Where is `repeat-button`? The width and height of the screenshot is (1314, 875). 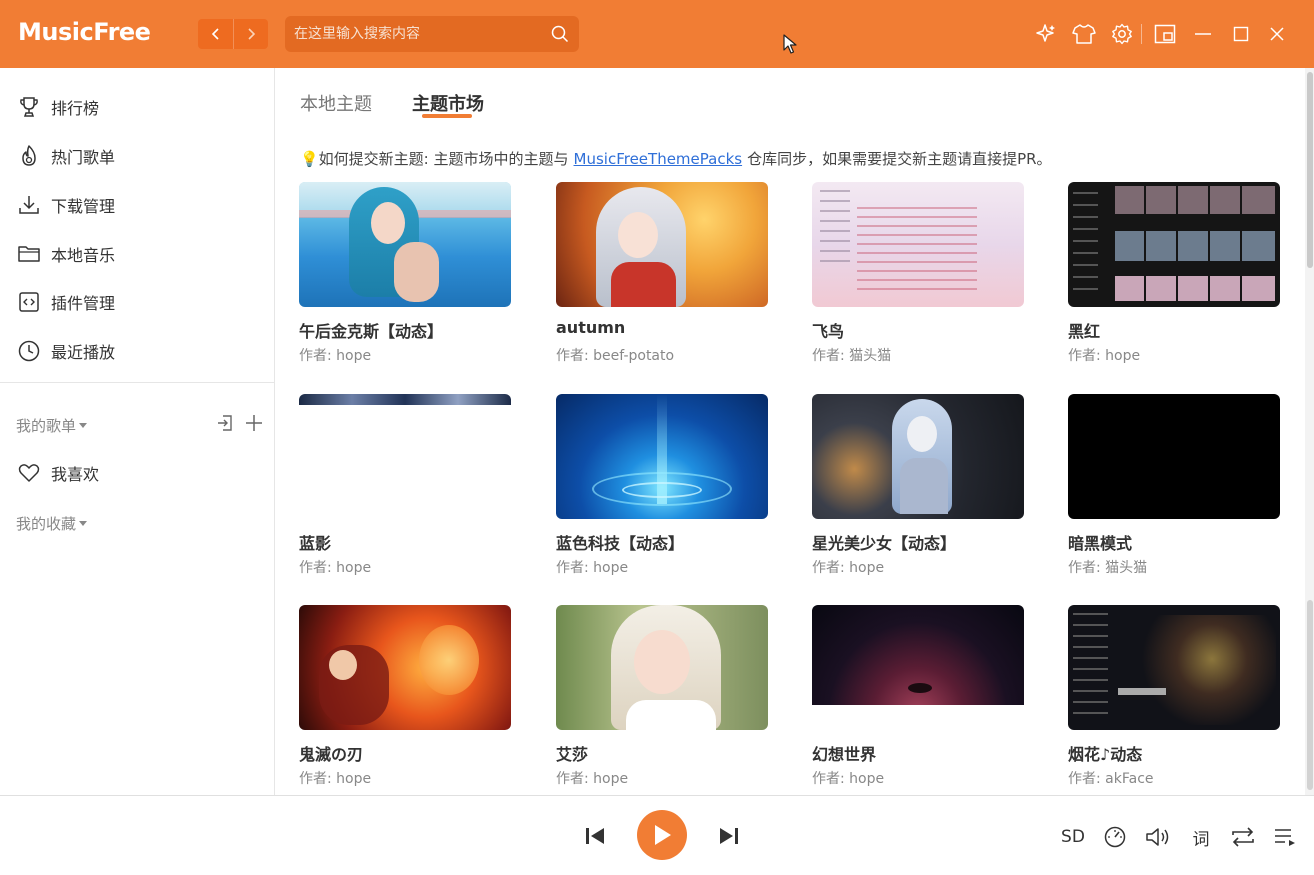 repeat-button is located at coordinates (1243, 837).